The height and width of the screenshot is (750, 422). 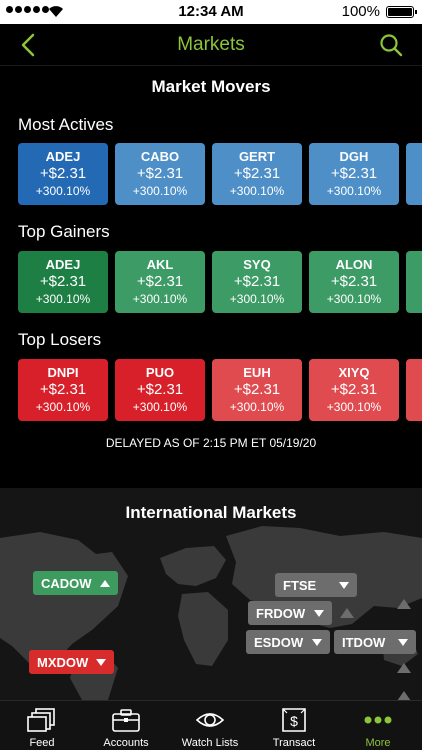 I want to click on tab-accounts: Accounts, so click(x=126, y=725).